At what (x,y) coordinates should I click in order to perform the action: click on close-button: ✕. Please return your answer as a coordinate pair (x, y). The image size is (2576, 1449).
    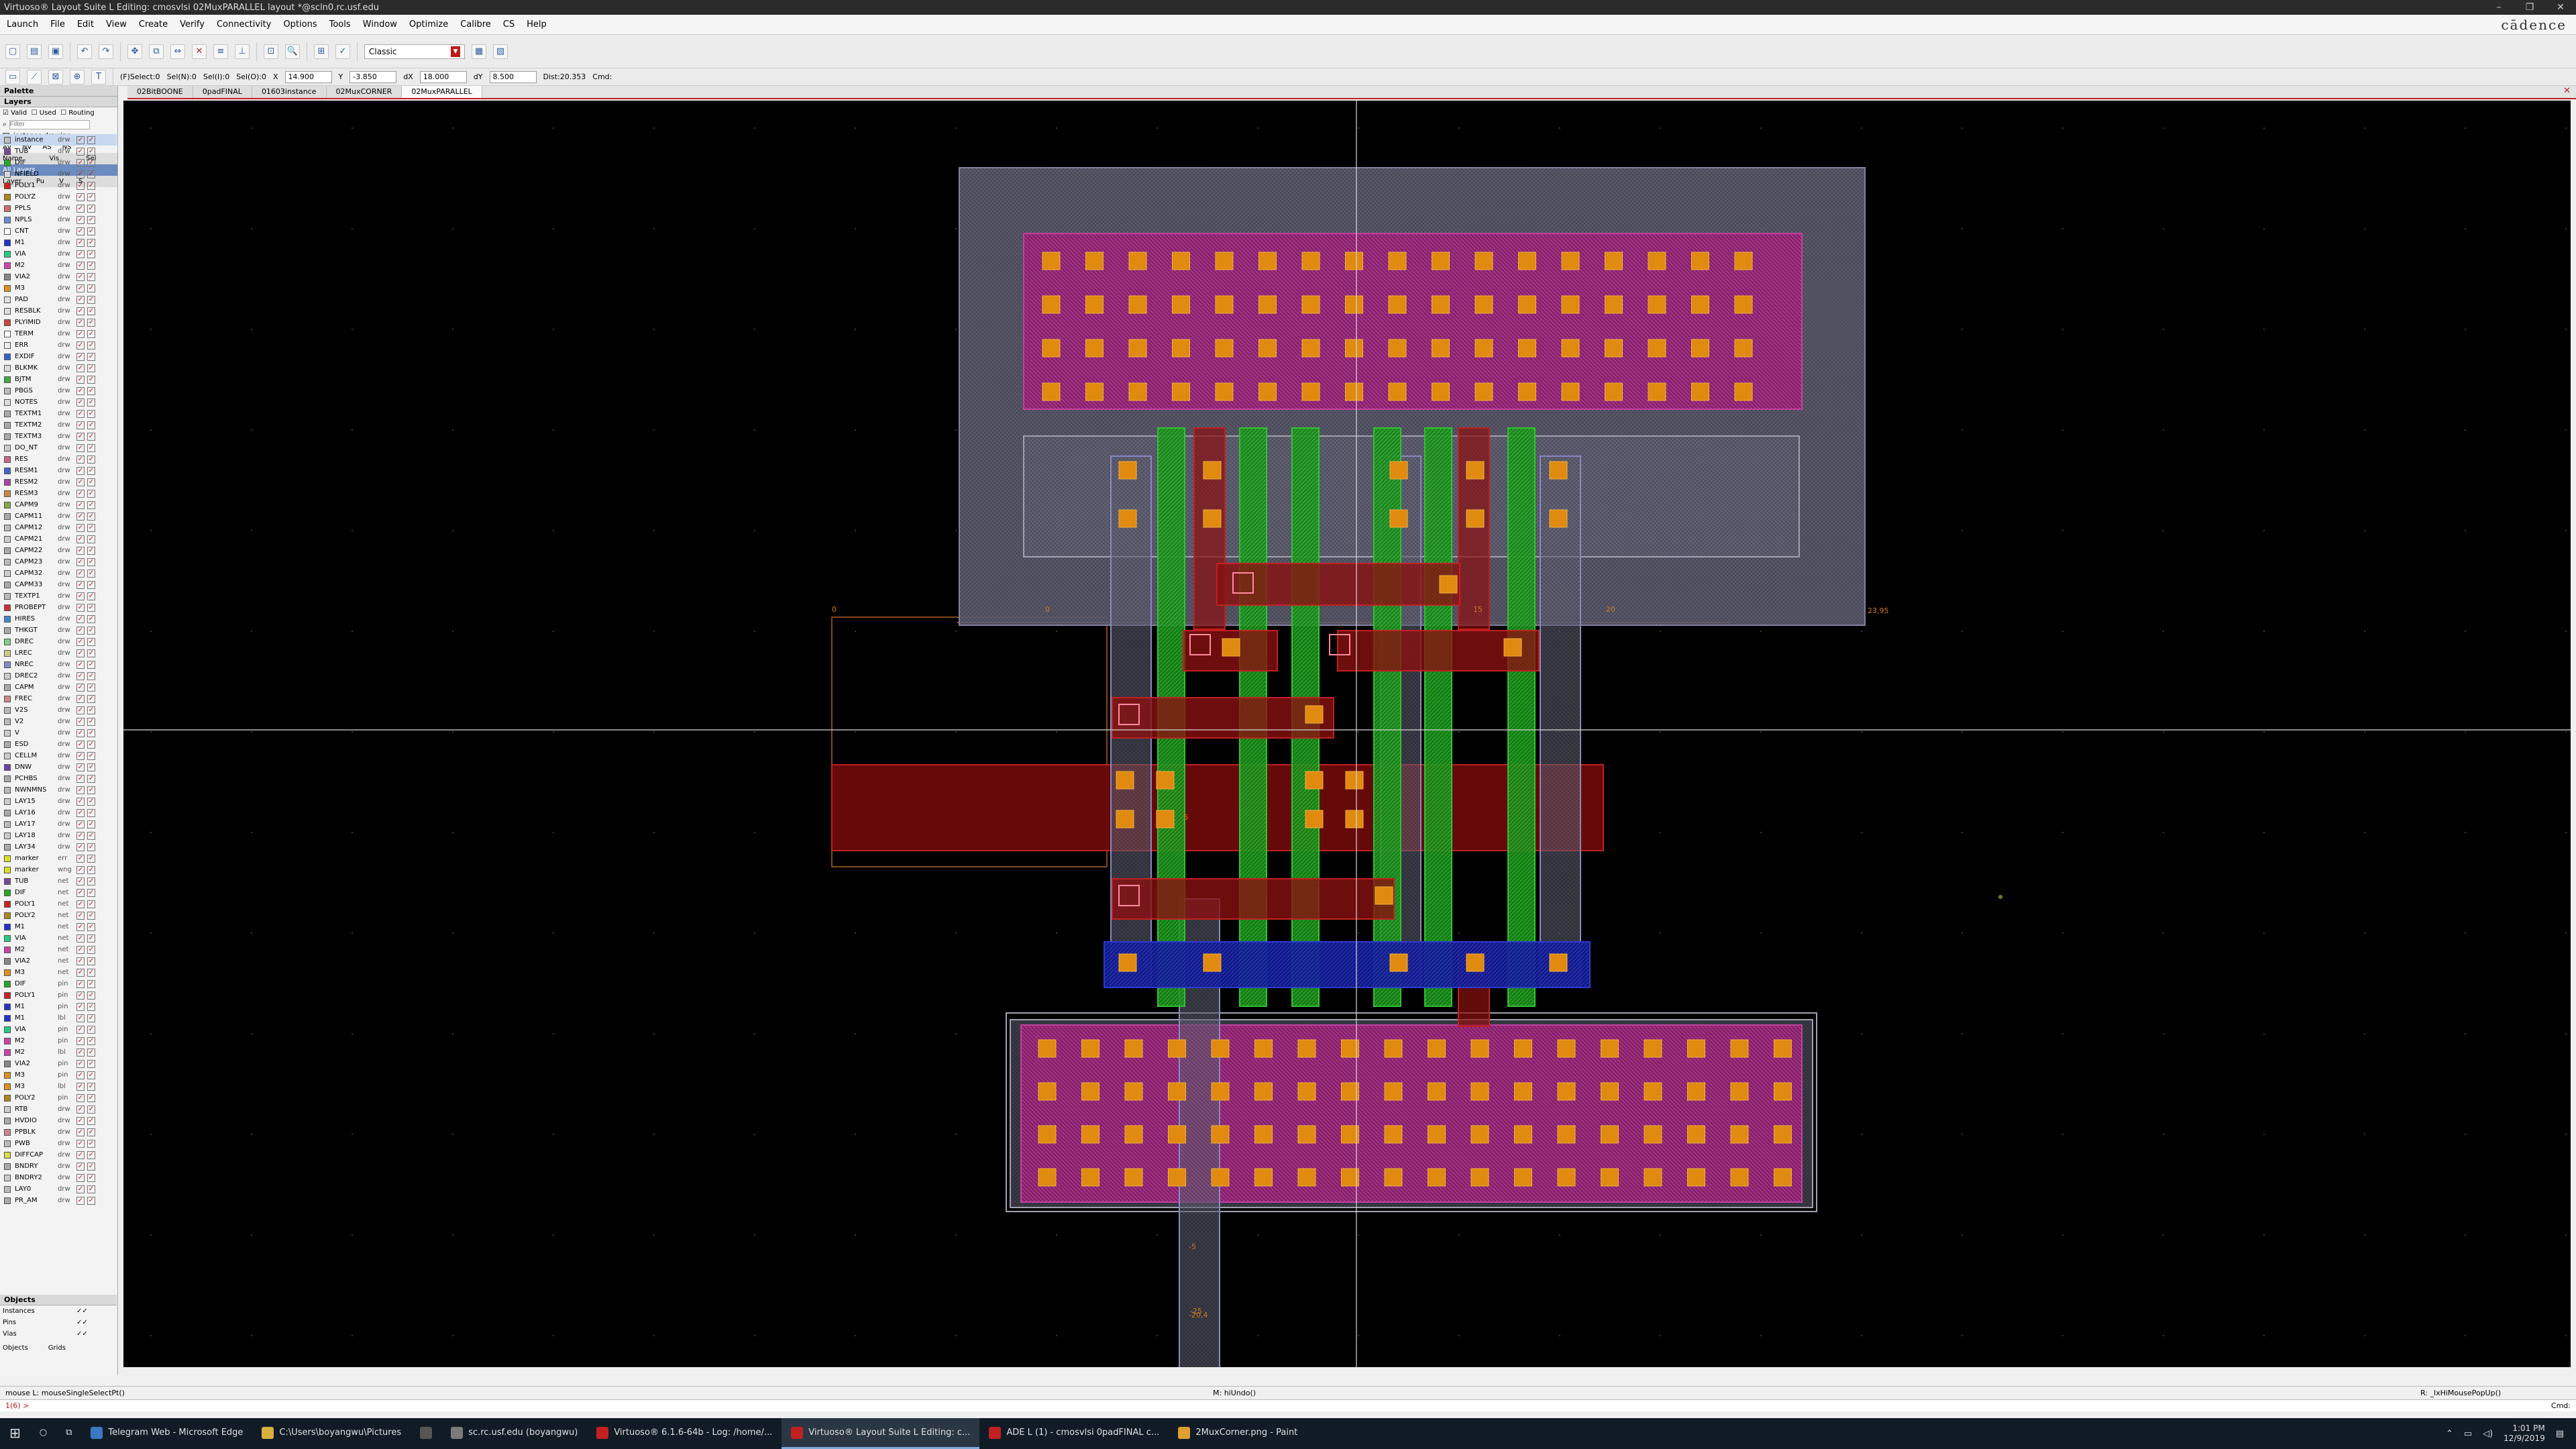
    Looking at the image, I should click on (2560, 7).